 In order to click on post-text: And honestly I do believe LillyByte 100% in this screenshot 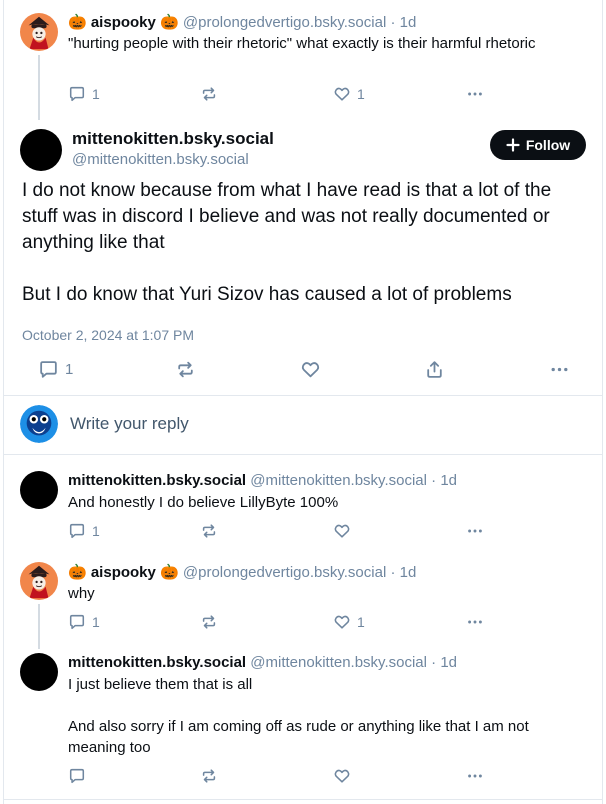, I will do `click(203, 502)`.